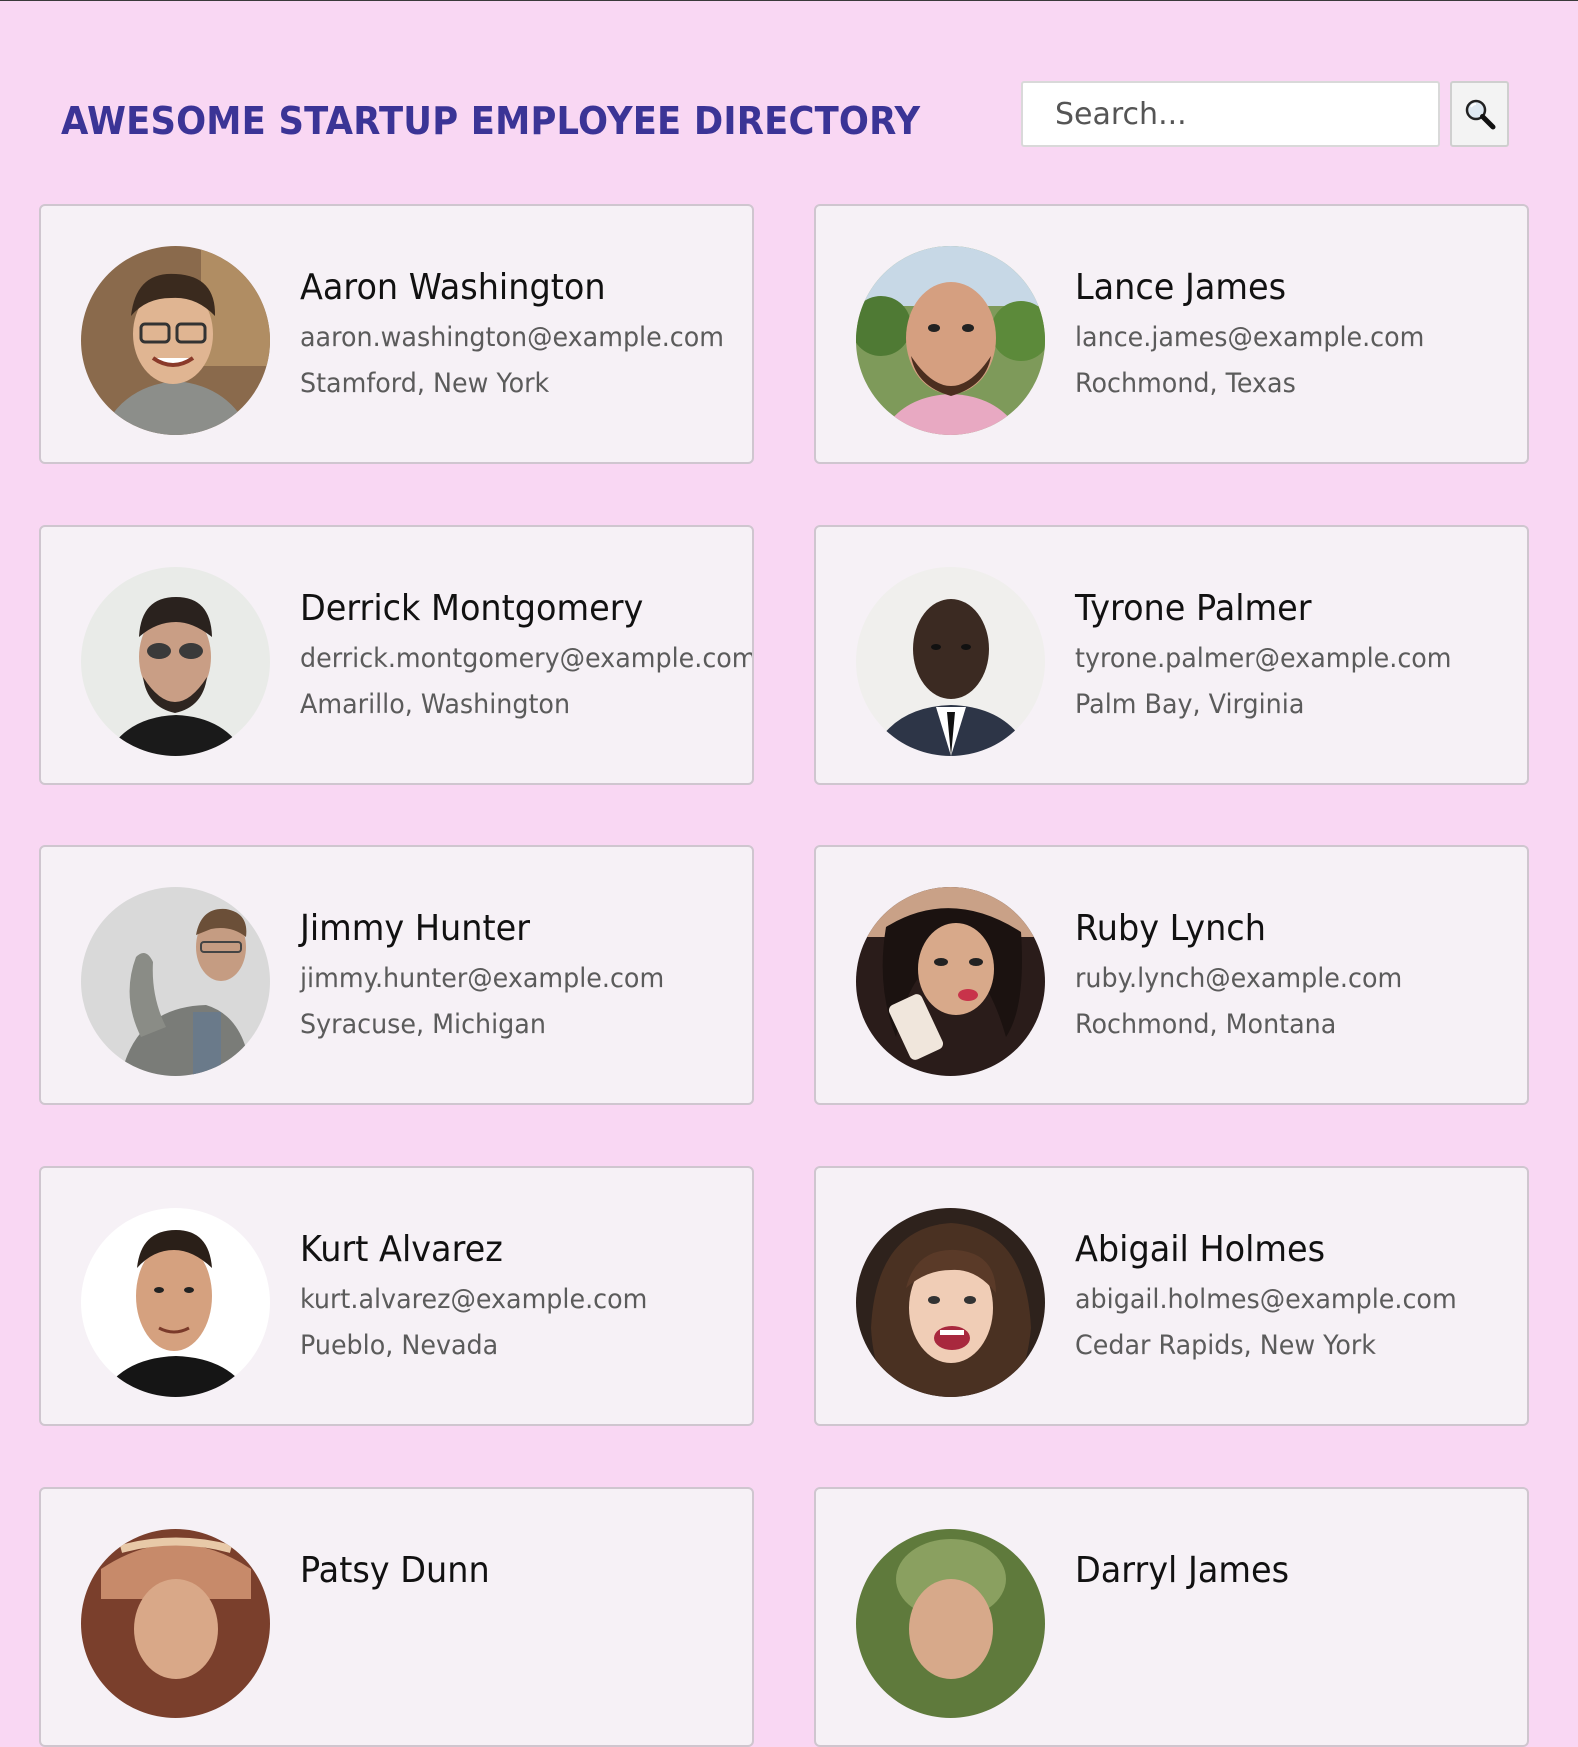 This screenshot has height=1747, width=1578. I want to click on employee-location: Palm Bay, Virginia, so click(1190, 704).